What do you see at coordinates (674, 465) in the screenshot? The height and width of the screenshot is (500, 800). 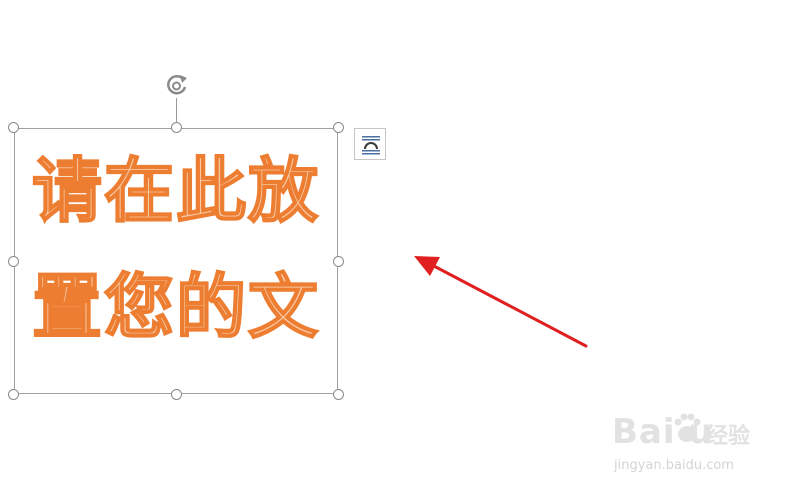 I see `watermark-url: jingyan.baidu.com` at bounding box center [674, 465].